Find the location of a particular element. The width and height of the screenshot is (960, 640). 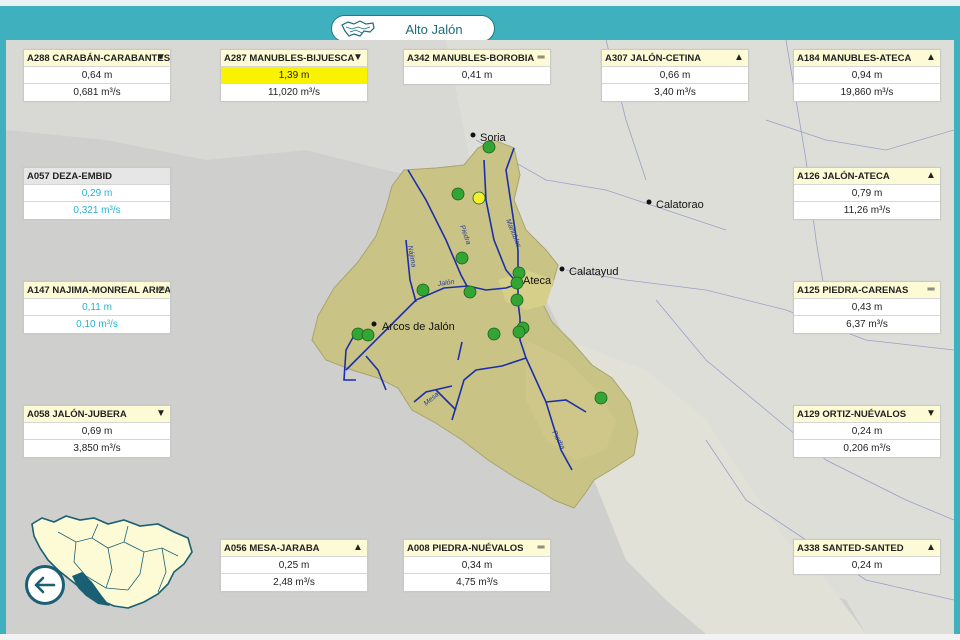

station-title: A129 ORTIZ-NUÉVALOS ▼ is located at coordinates (867, 414).